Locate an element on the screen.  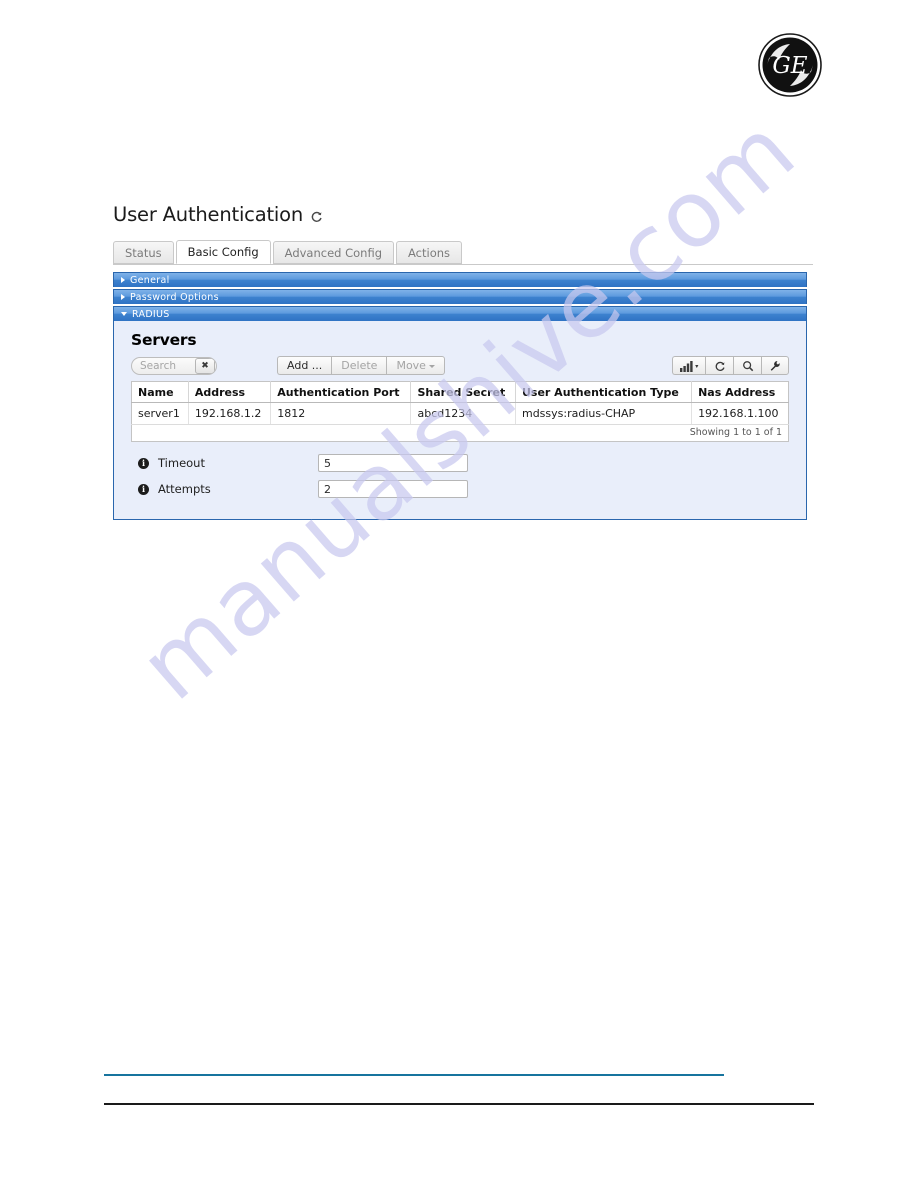
search-input: Search ✖ is located at coordinates (174, 365).